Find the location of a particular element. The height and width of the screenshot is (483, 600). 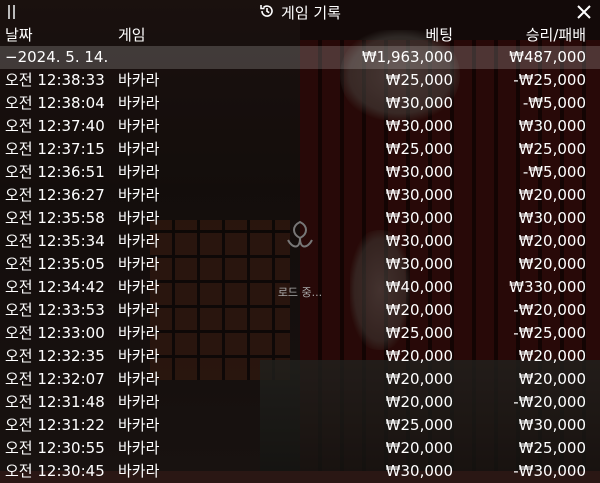

table-row: 오전 12:30:55 바카라 ₩20,000 ₩25,000 is located at coordinates (300, 448).